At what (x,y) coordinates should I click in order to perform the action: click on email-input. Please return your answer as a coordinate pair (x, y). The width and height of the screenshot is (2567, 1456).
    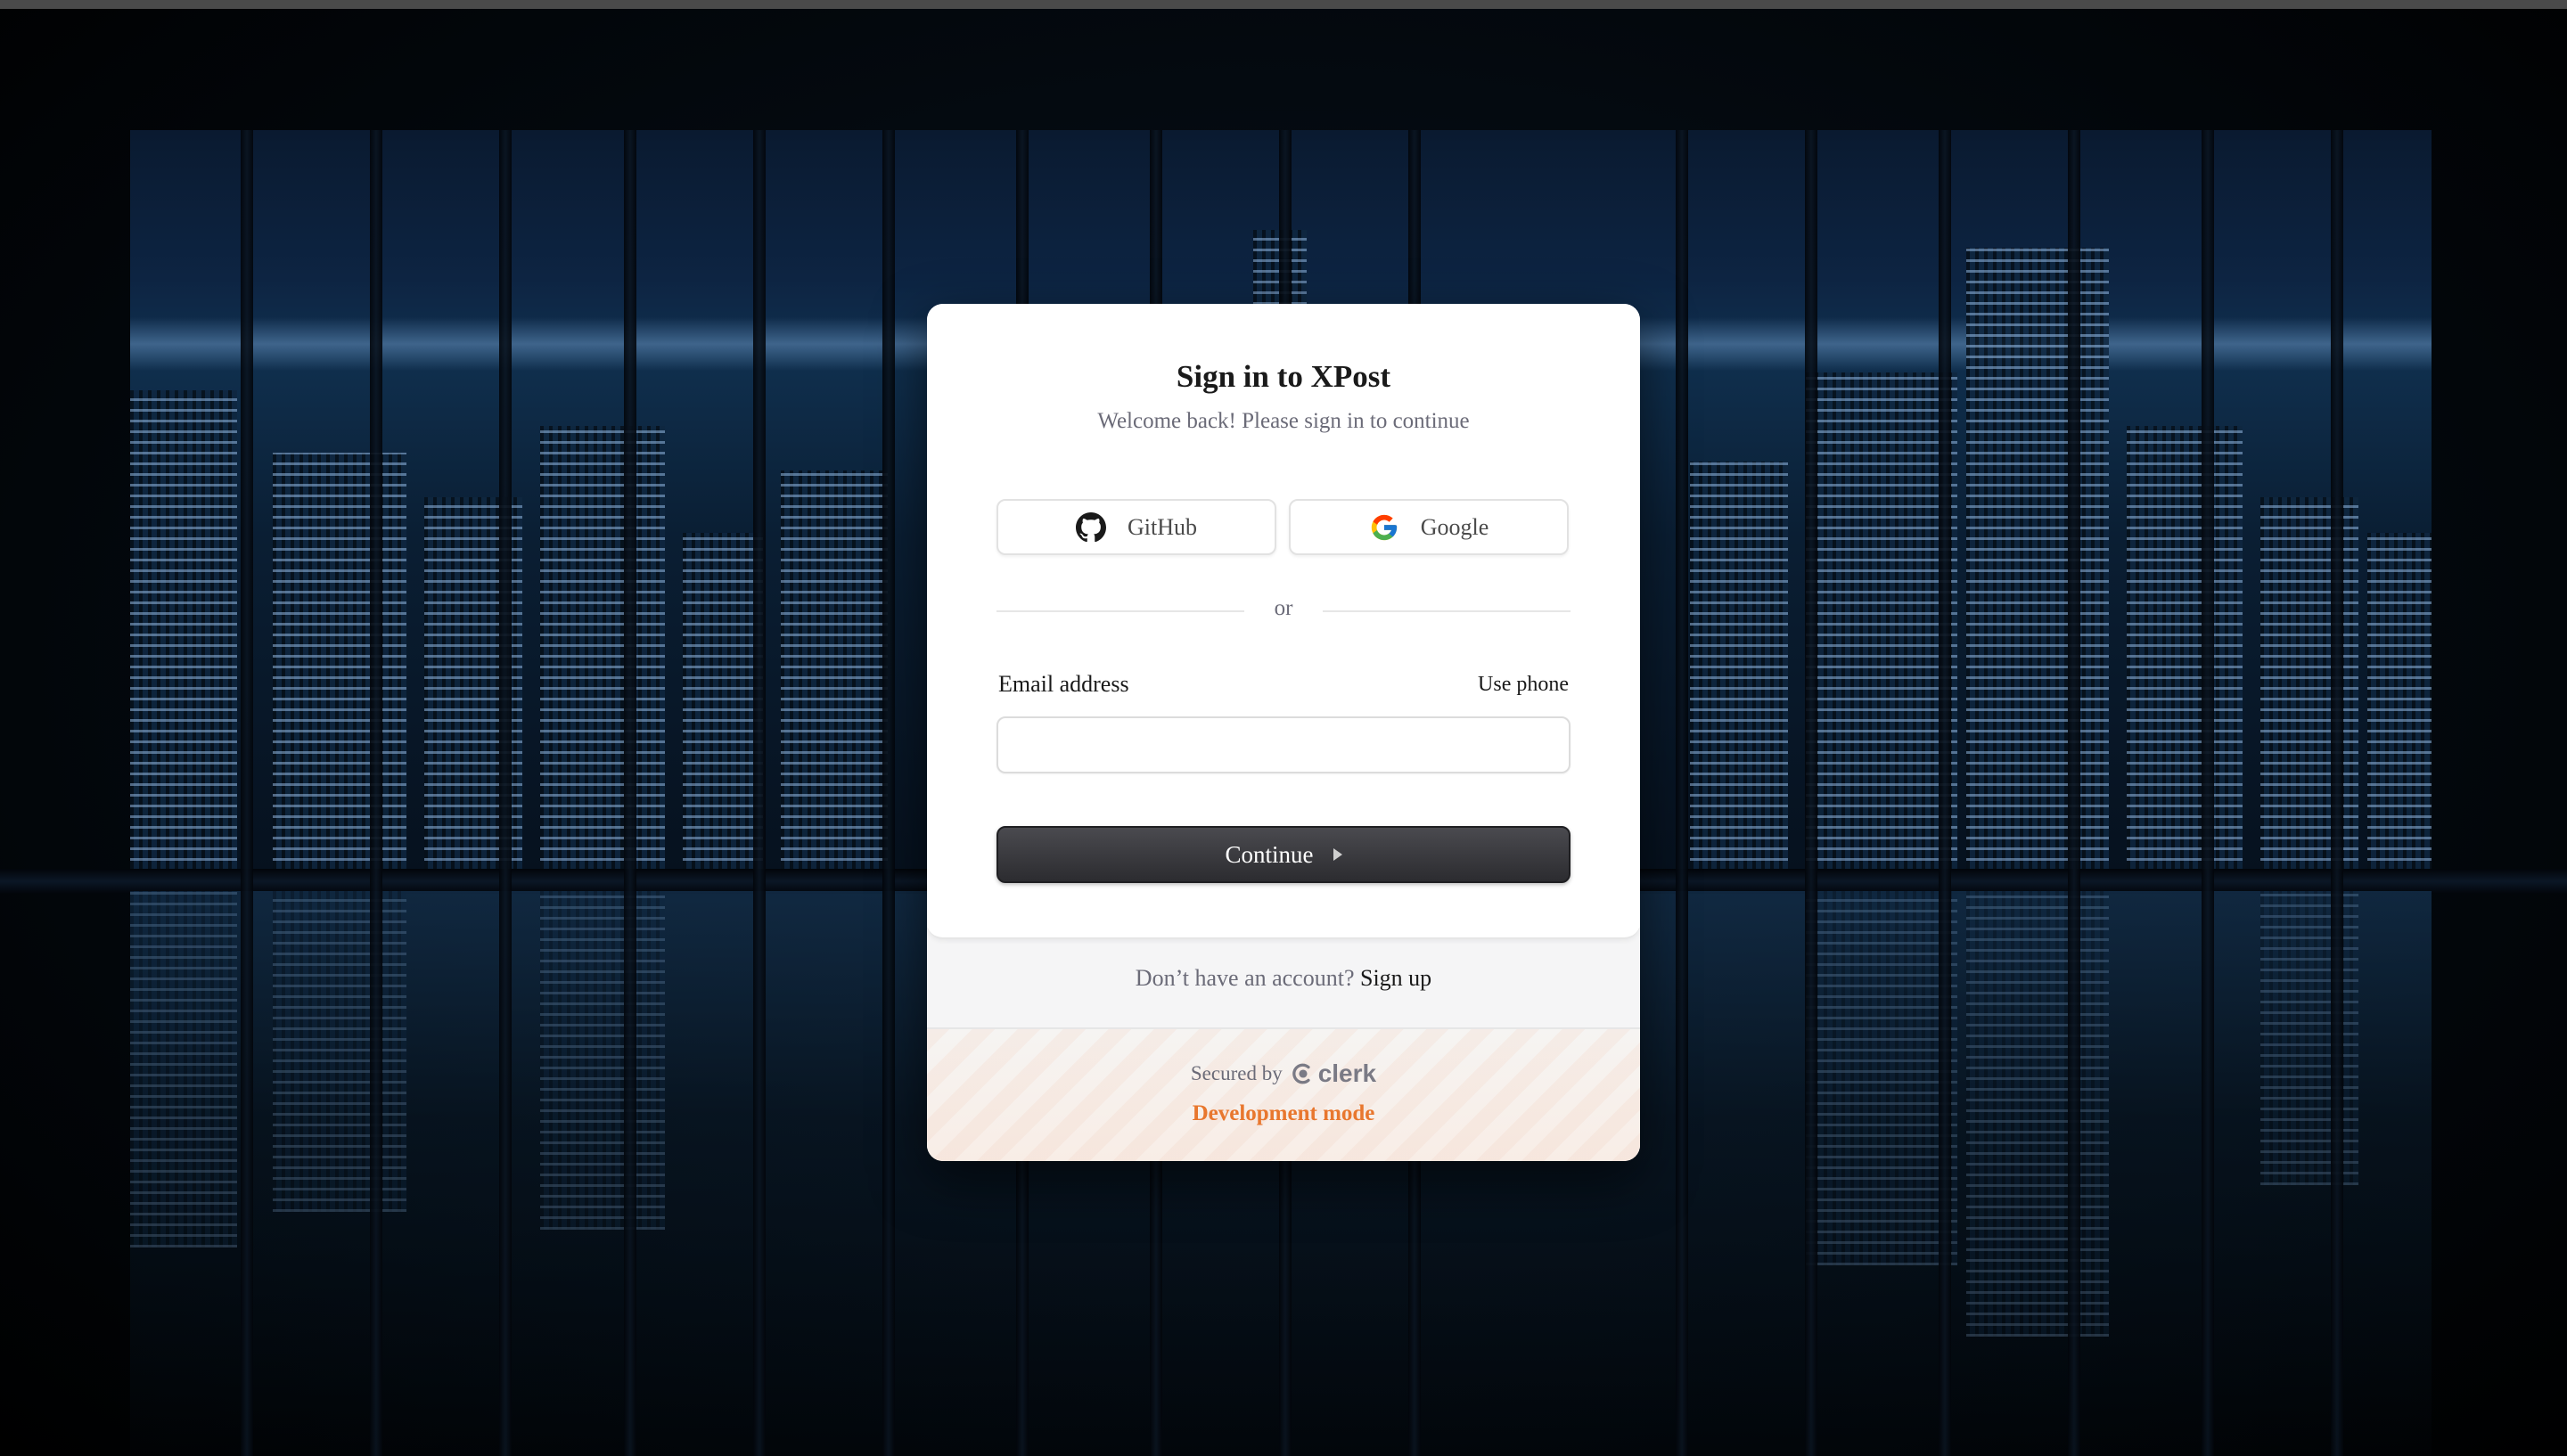
    Looking at the image, I should click on (1283, 744).